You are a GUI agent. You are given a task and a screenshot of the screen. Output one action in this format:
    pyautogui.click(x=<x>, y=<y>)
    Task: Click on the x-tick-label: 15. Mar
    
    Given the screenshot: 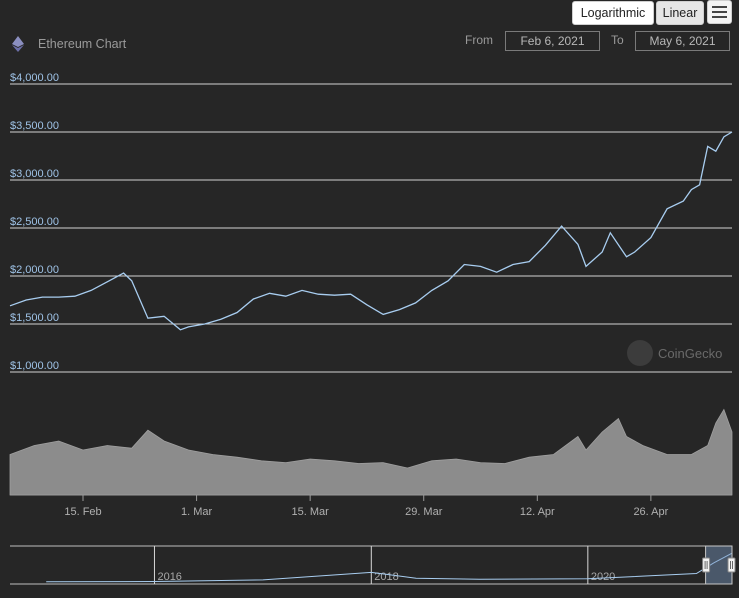 What is the action you would take?
    pyautogui.click(x=311, y=512)
    